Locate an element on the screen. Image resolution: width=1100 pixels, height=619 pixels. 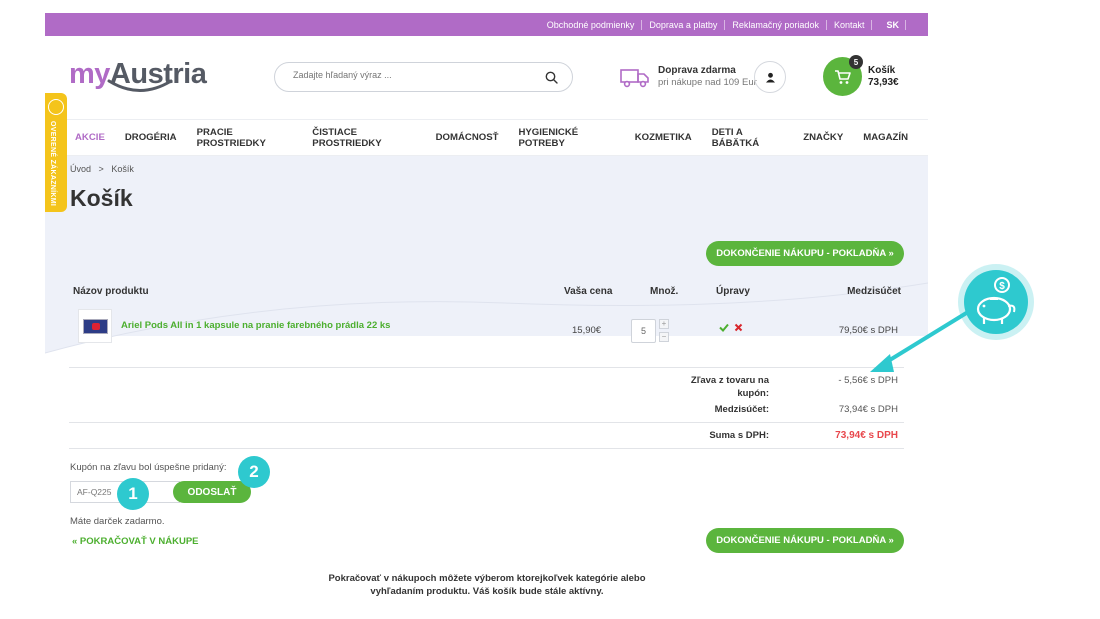
verified-logo-icon is located at coordinates (56, 107).